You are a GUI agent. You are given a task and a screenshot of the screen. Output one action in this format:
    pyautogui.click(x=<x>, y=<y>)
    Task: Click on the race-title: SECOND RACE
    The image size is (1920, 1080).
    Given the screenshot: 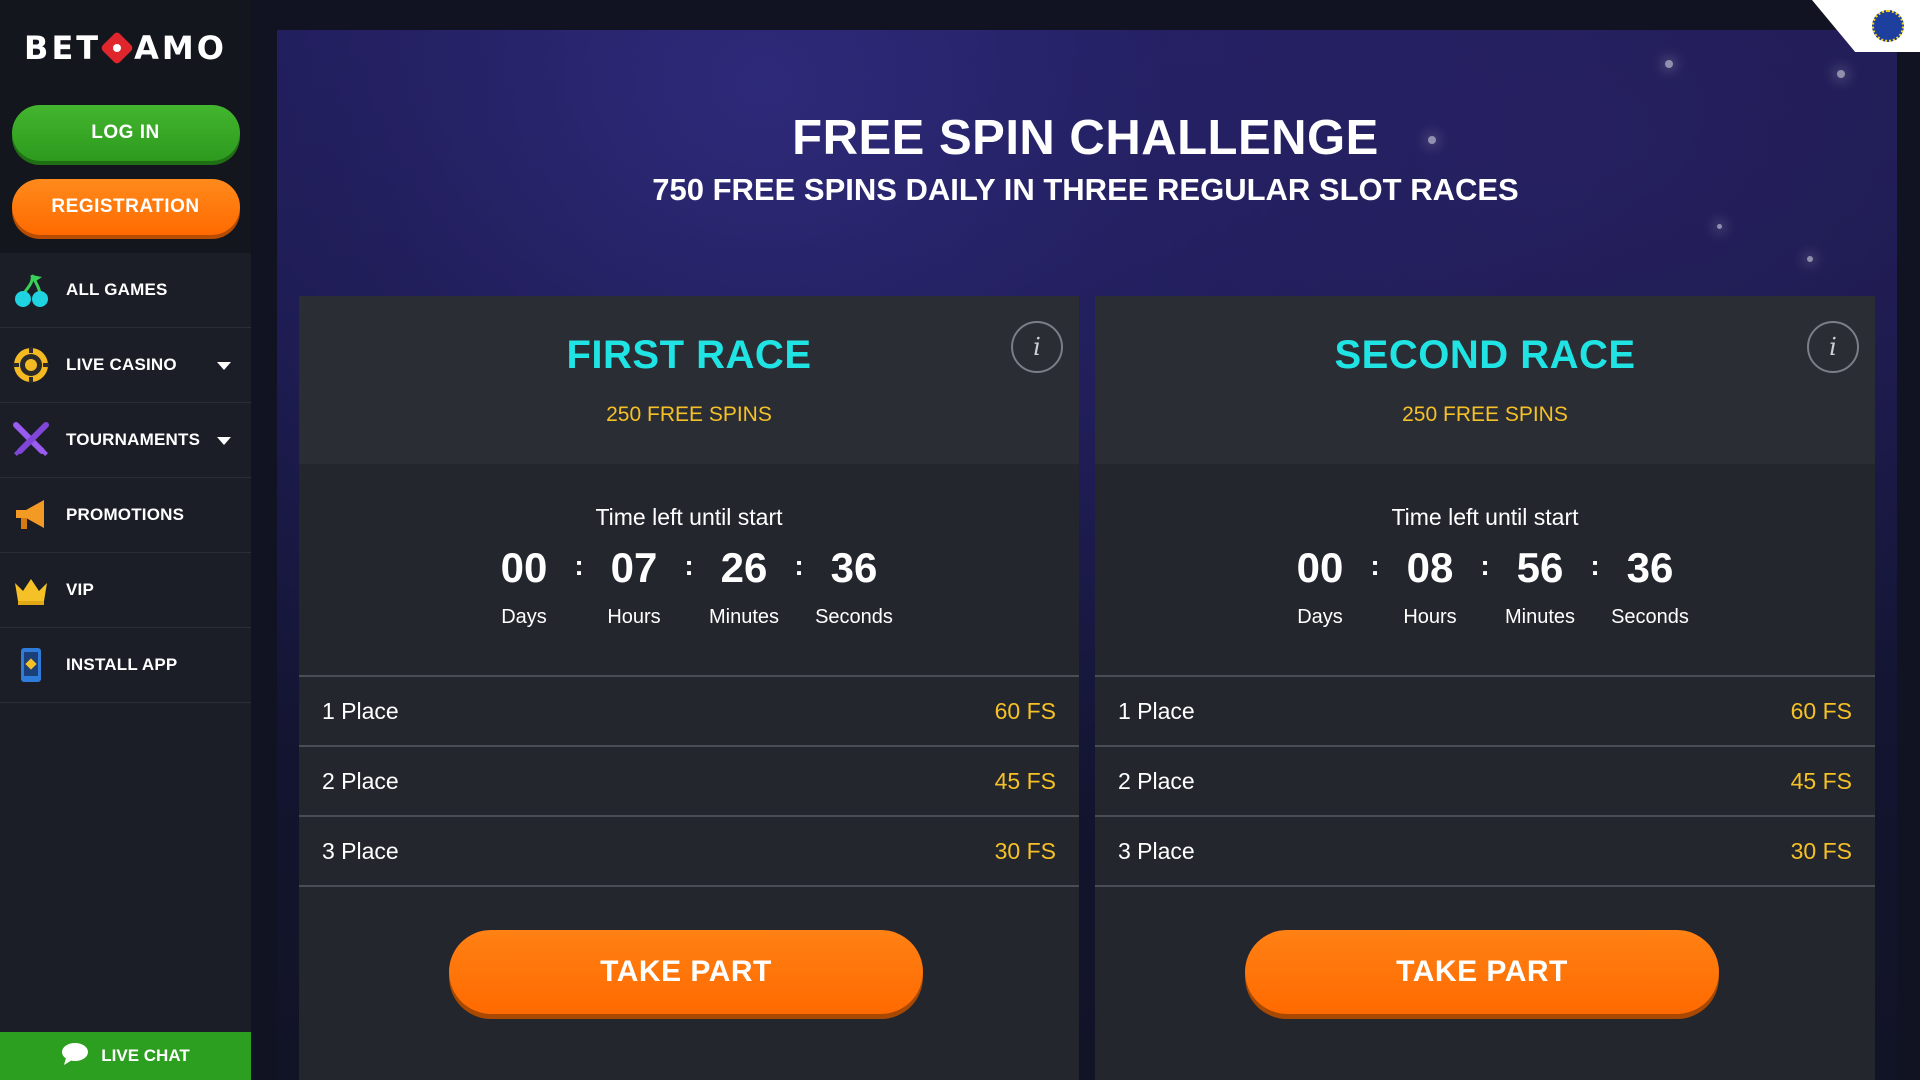 What is the action you would take?
    pyautogui.click(x=1485, y=355)
    